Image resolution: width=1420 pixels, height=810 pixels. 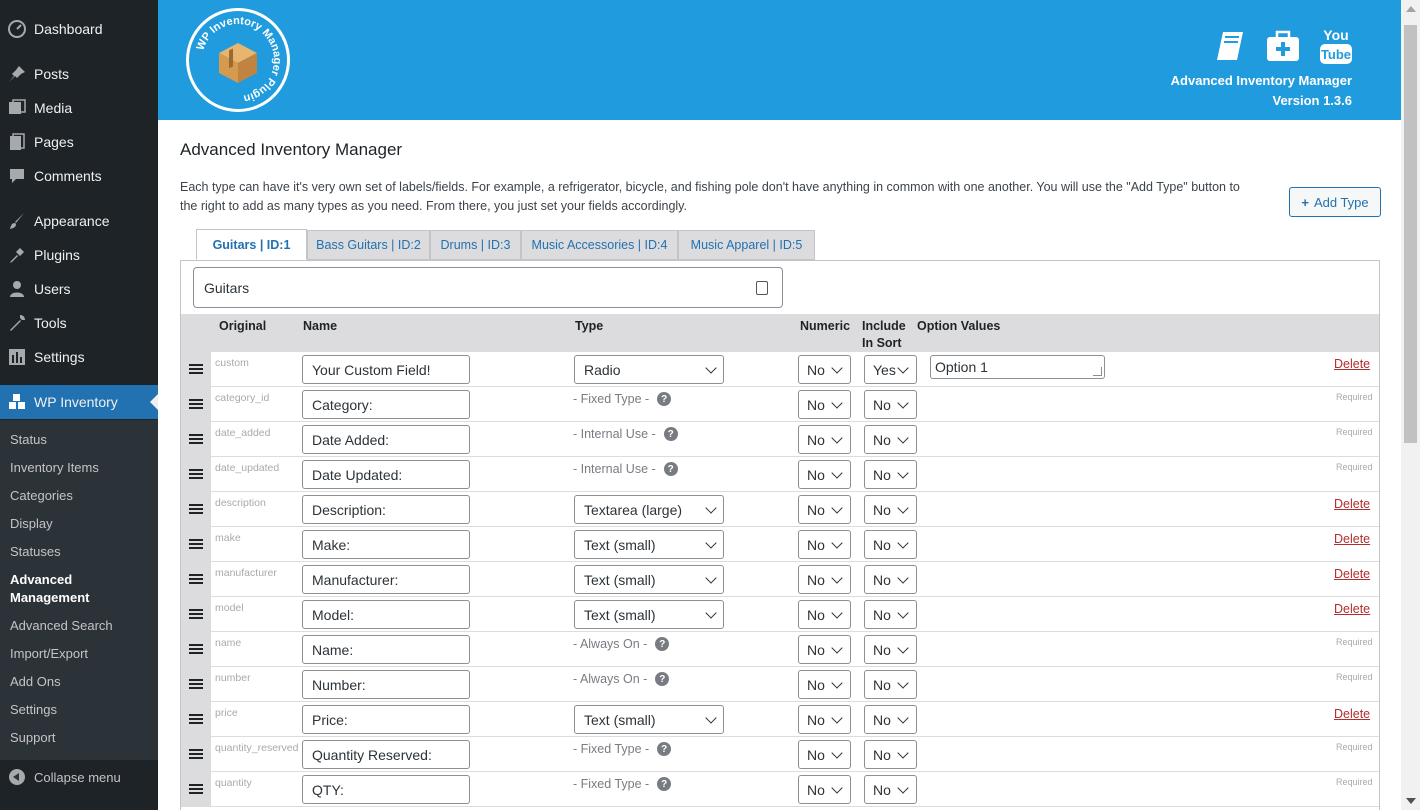 I want to click on tab-guitars: Guitars | ID:1, so click(x=251, y=244).